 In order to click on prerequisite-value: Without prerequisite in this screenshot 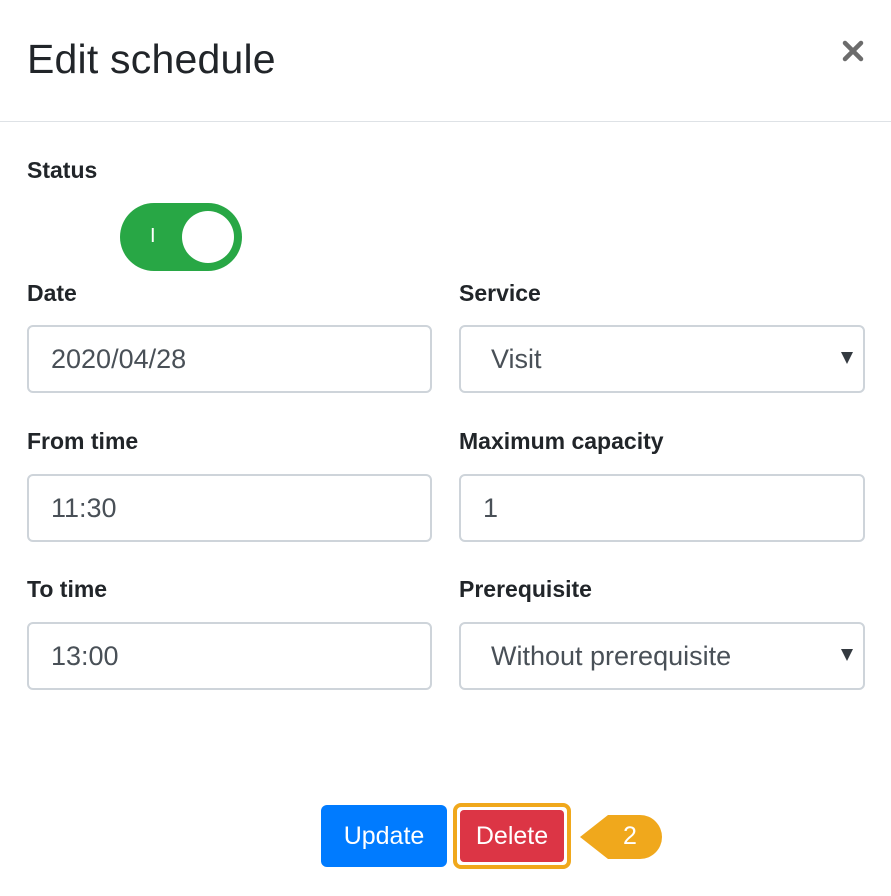, I will do `click(611, 656)`.